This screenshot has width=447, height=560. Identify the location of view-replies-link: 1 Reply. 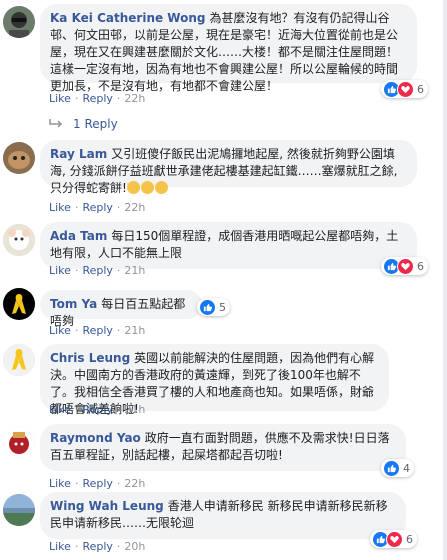
(83, 124).